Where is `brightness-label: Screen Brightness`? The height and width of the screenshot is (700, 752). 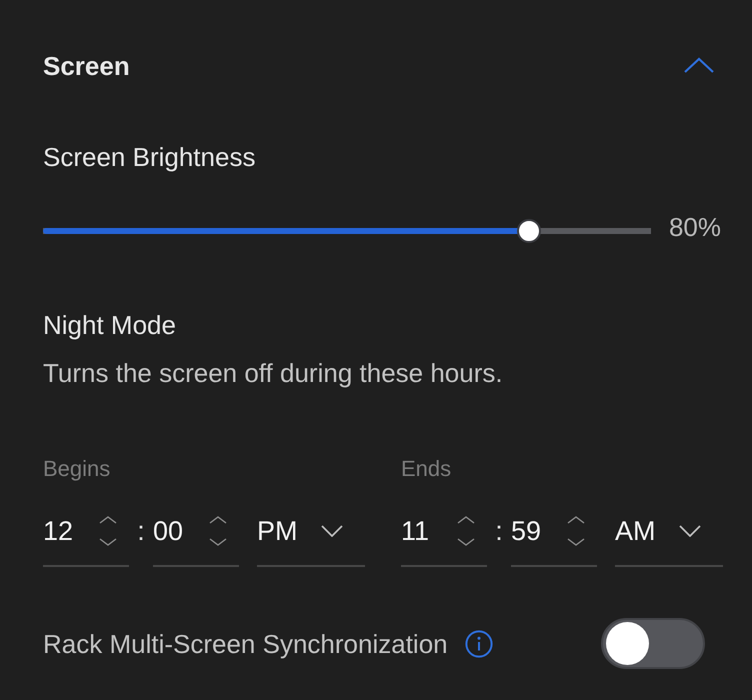 brightness-label: Screen Brightness is located at coordinates (149, 157).